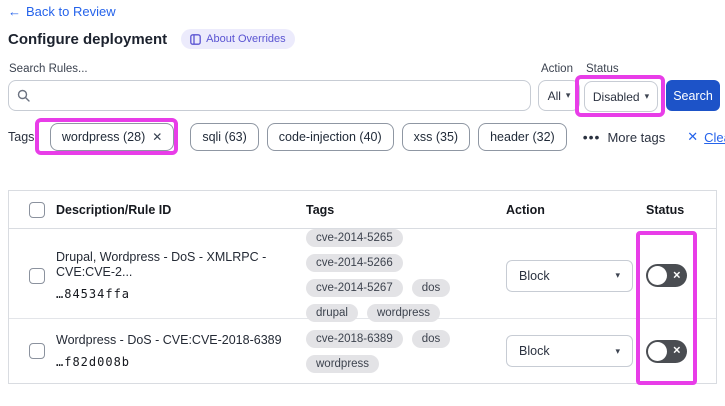 The height and width of the screenshot is (406, 725). What do you see at coordinates (714, 137) in the screenshot?
I see `clear-tags-label: Clear tags` at bounding box center [714, 137].